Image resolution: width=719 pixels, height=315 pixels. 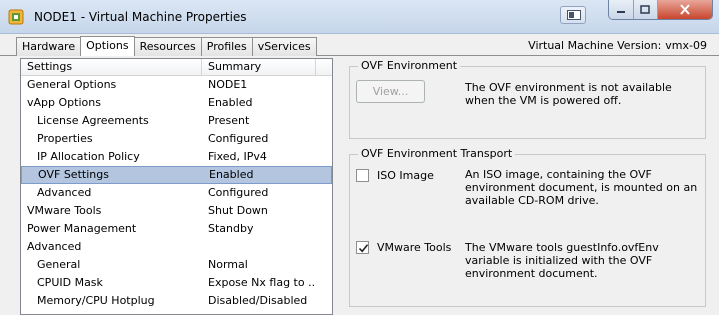 I want to click on summary-column-header: Summary, so click(x=259, y=67).